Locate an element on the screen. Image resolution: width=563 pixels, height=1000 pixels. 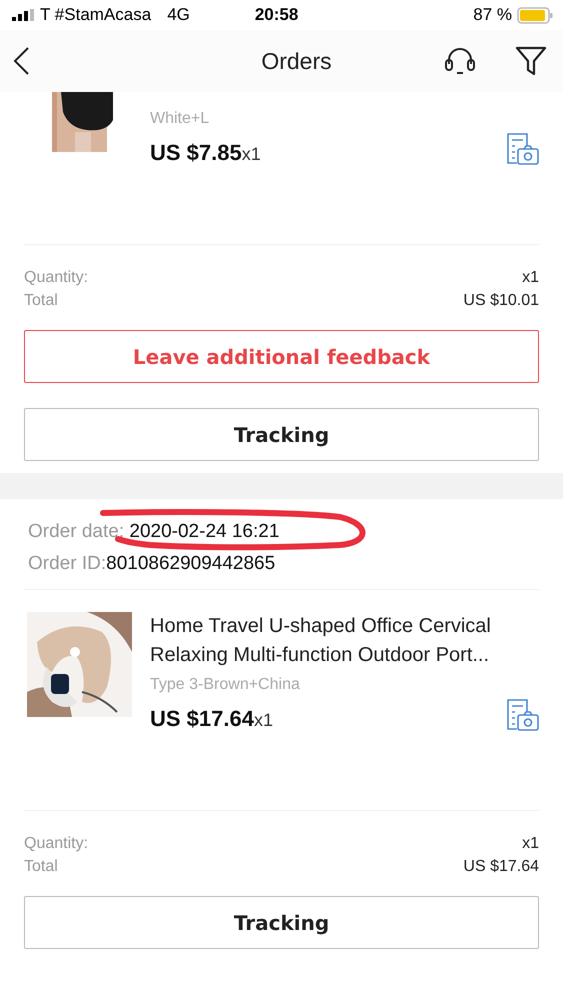
total-value: US $10.01 is located at coordinates (501, 301).